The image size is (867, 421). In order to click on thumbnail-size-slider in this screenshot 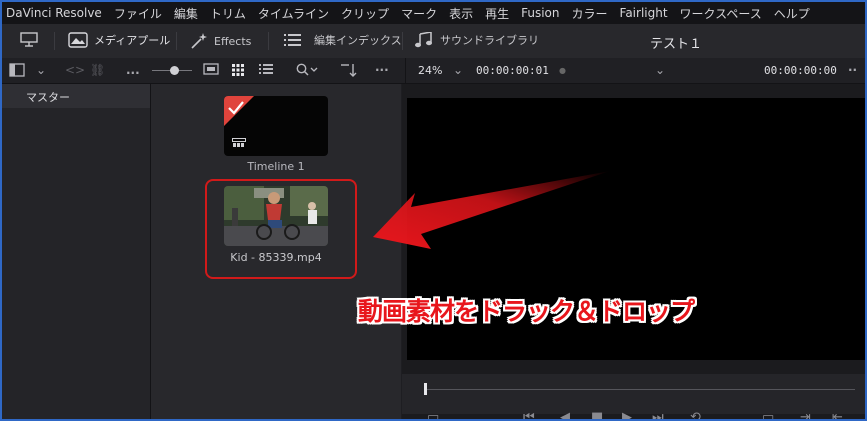, I will do `click(172, 70)`.